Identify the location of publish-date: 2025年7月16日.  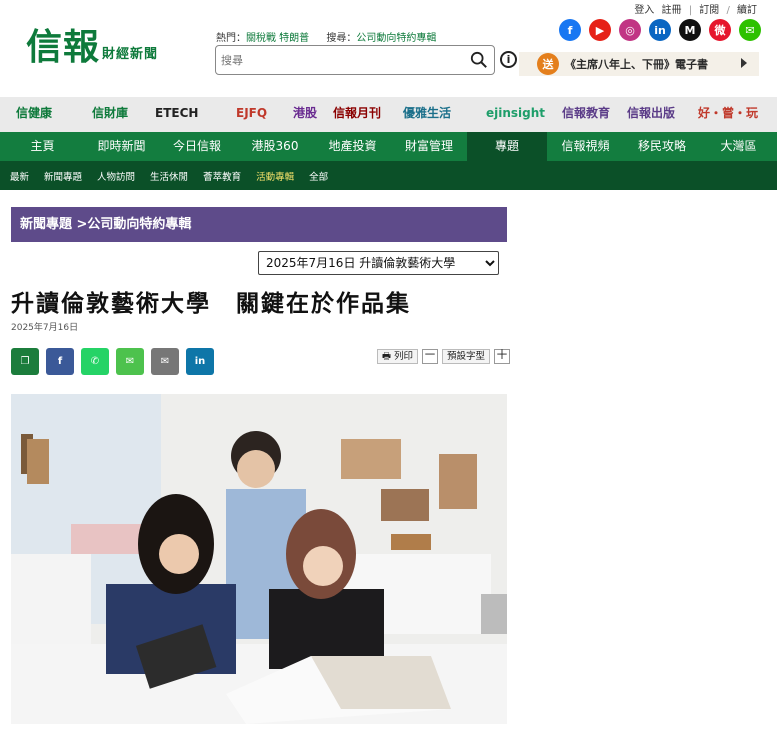
(45, 328).